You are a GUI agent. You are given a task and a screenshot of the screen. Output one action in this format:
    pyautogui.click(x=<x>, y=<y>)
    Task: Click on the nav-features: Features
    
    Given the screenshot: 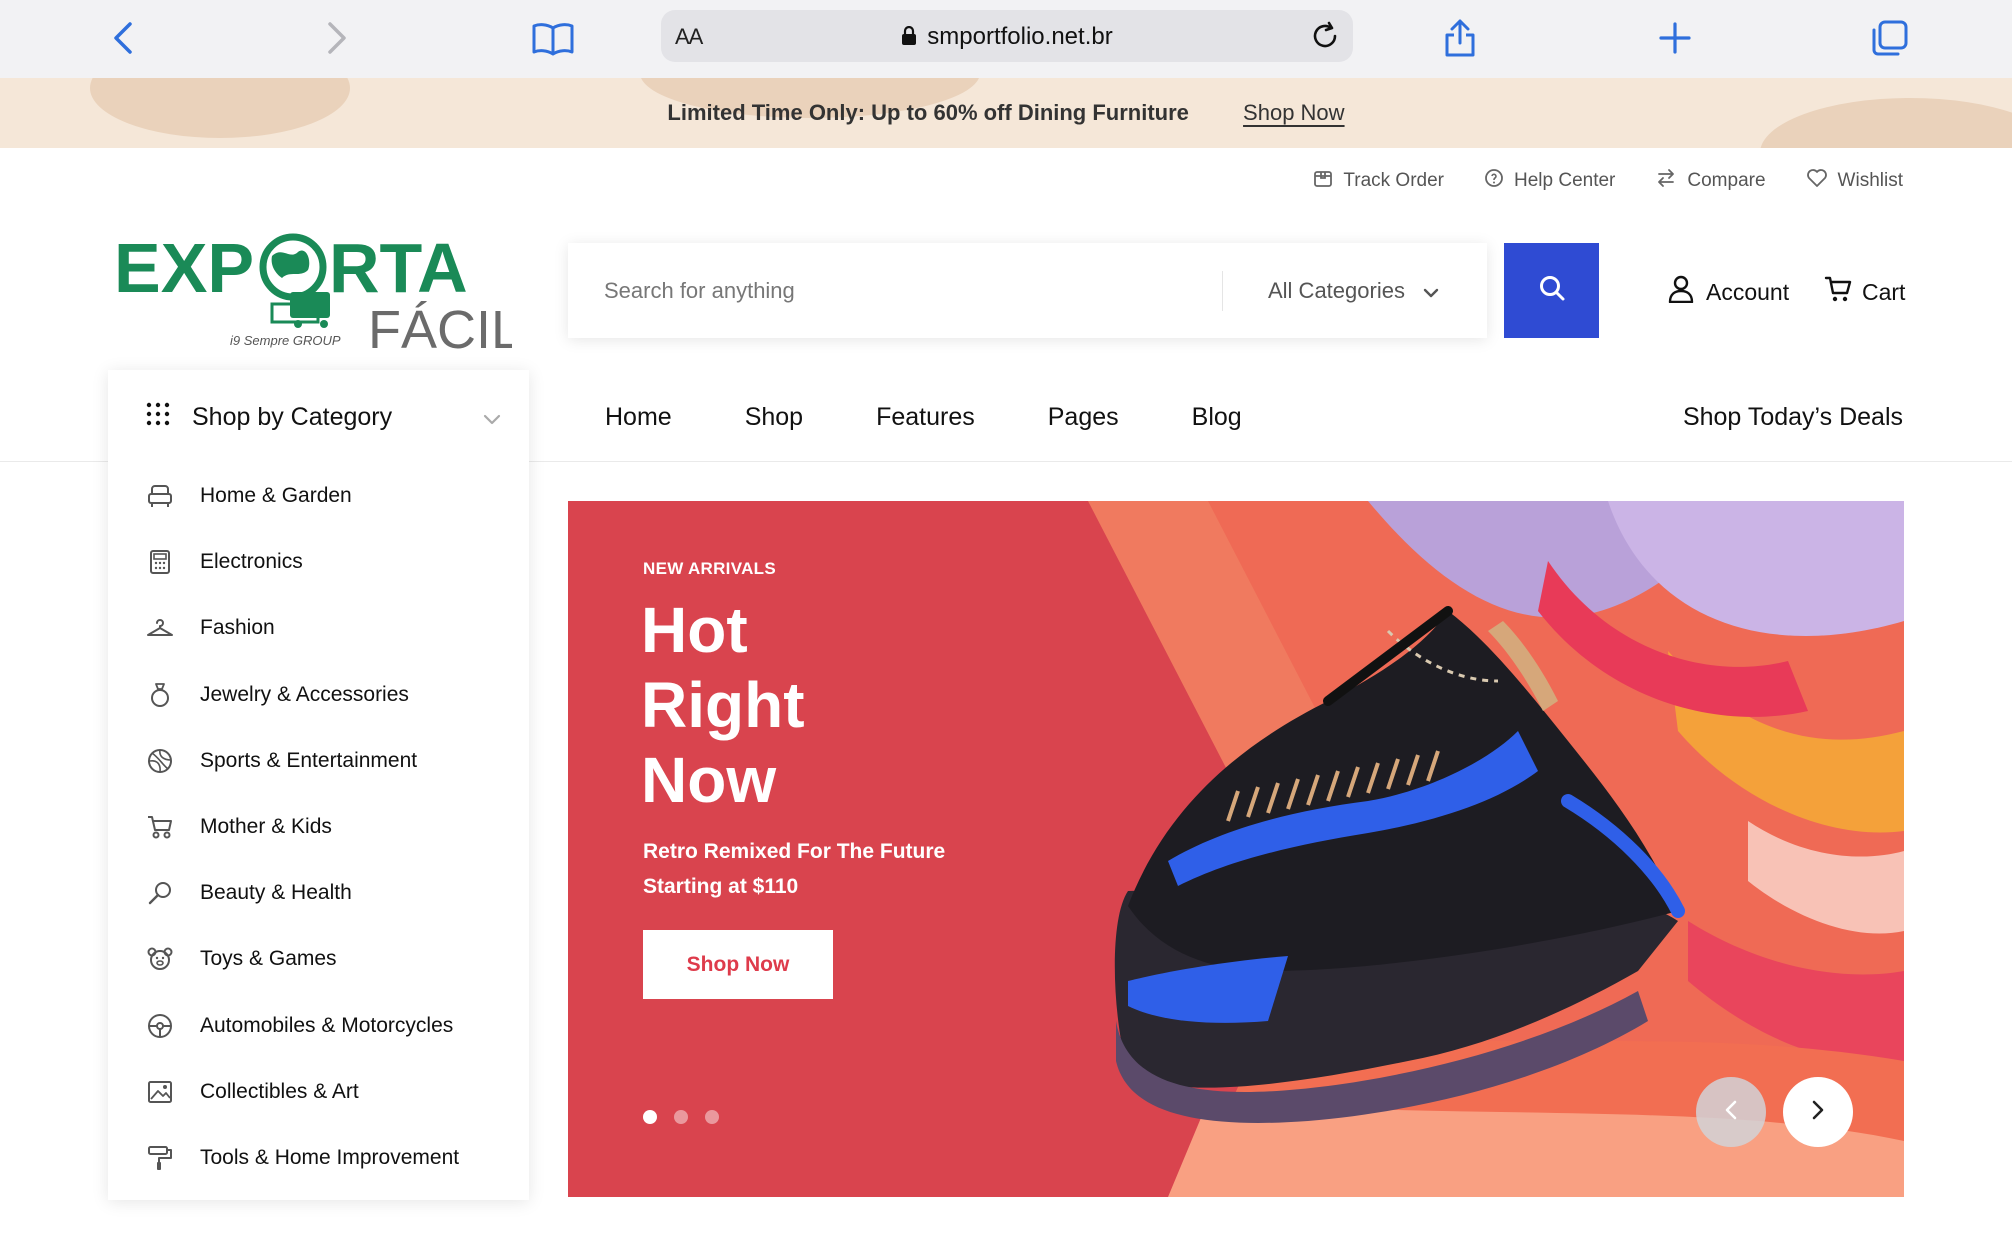 What is the action you would take?
    pyautogui.click(x=925, y=417)
    